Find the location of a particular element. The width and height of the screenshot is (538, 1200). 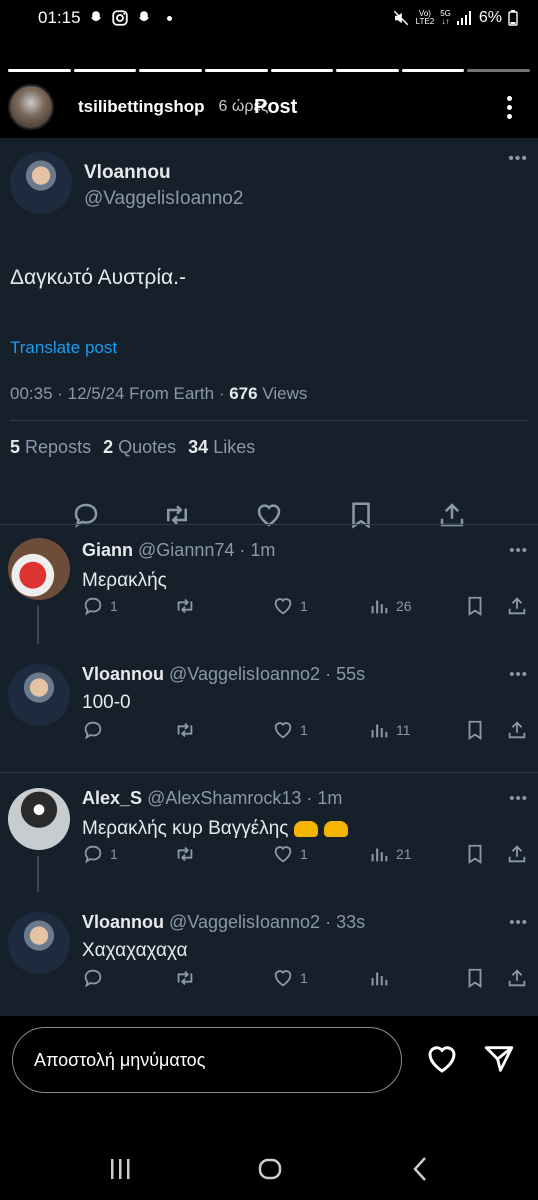

quotes-stat: 2 Quotes is located at coordinates (139, 447).